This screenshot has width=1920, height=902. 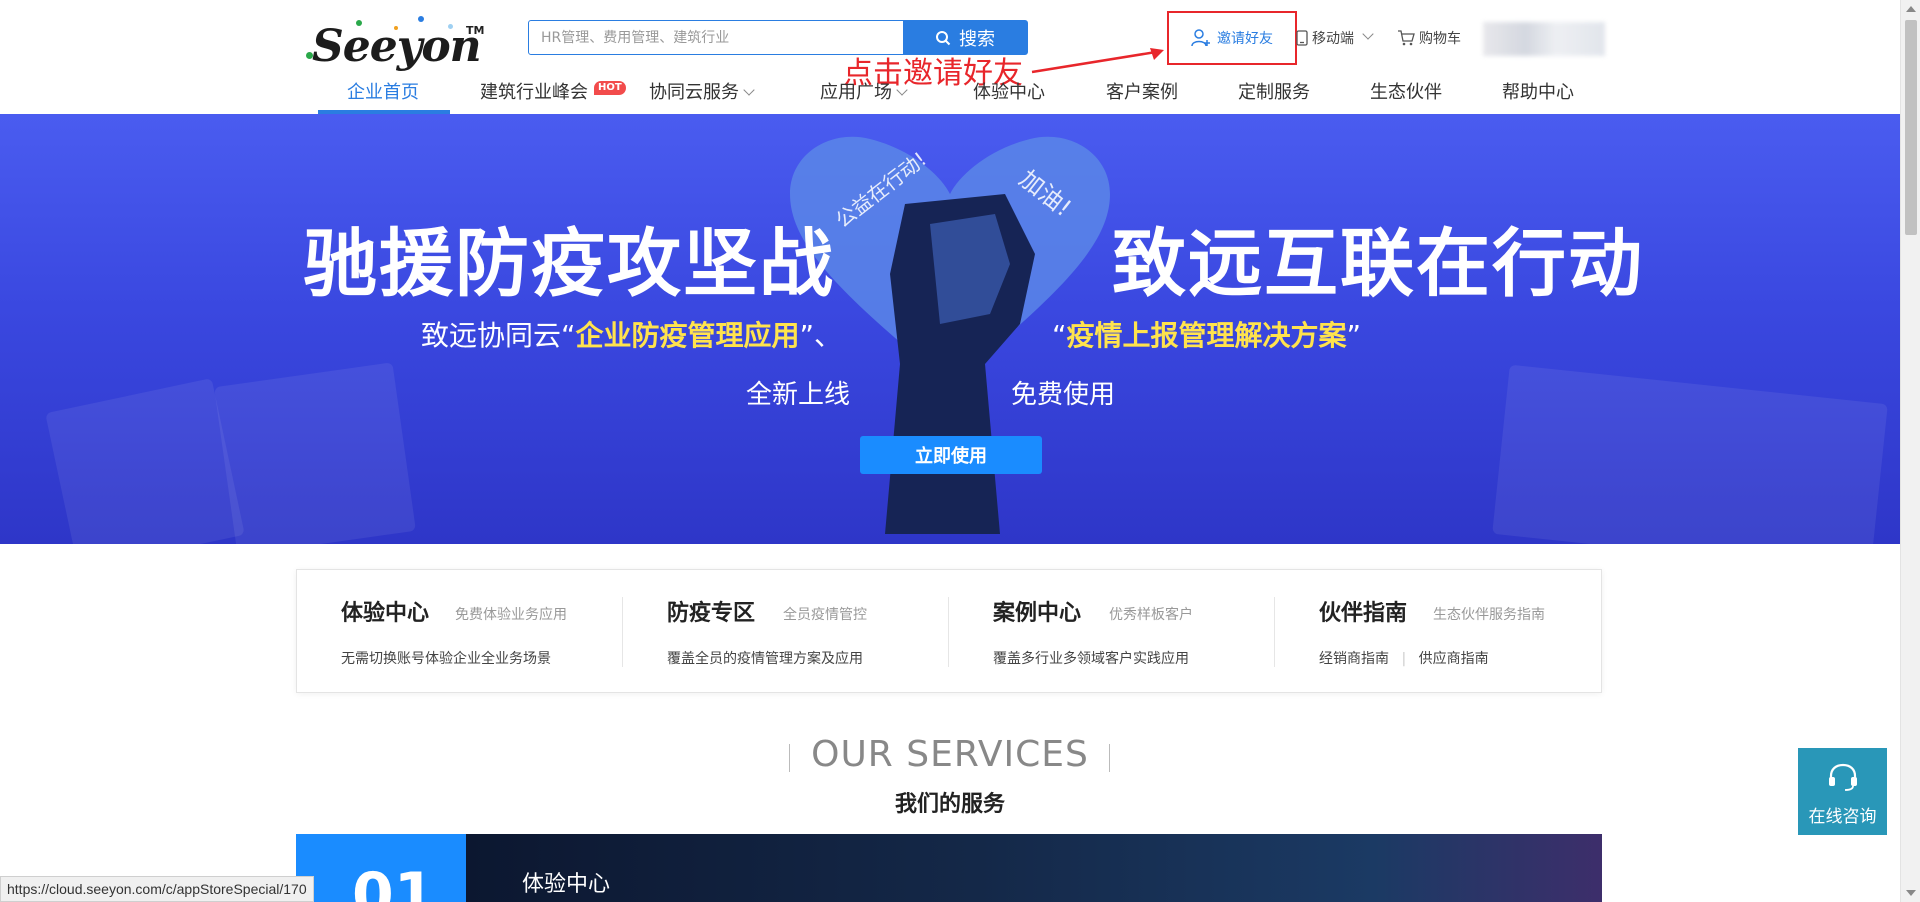 I want to click on card-title: 案例中心, so click(x=1037, y=613).